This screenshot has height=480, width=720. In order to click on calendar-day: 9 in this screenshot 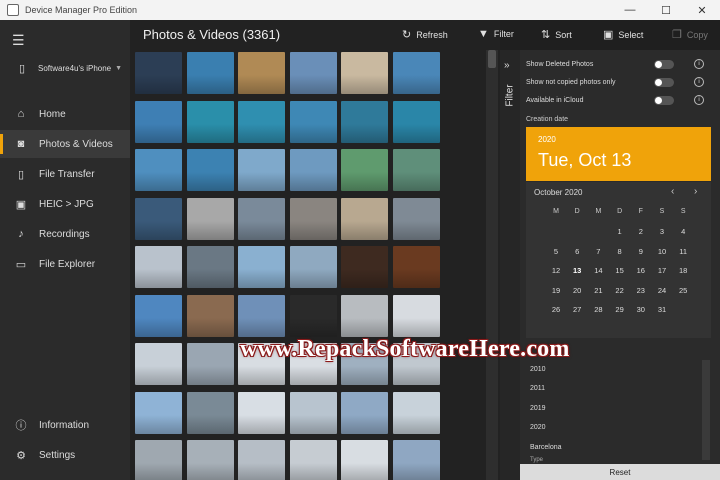, I will do `click(641, 251)`.